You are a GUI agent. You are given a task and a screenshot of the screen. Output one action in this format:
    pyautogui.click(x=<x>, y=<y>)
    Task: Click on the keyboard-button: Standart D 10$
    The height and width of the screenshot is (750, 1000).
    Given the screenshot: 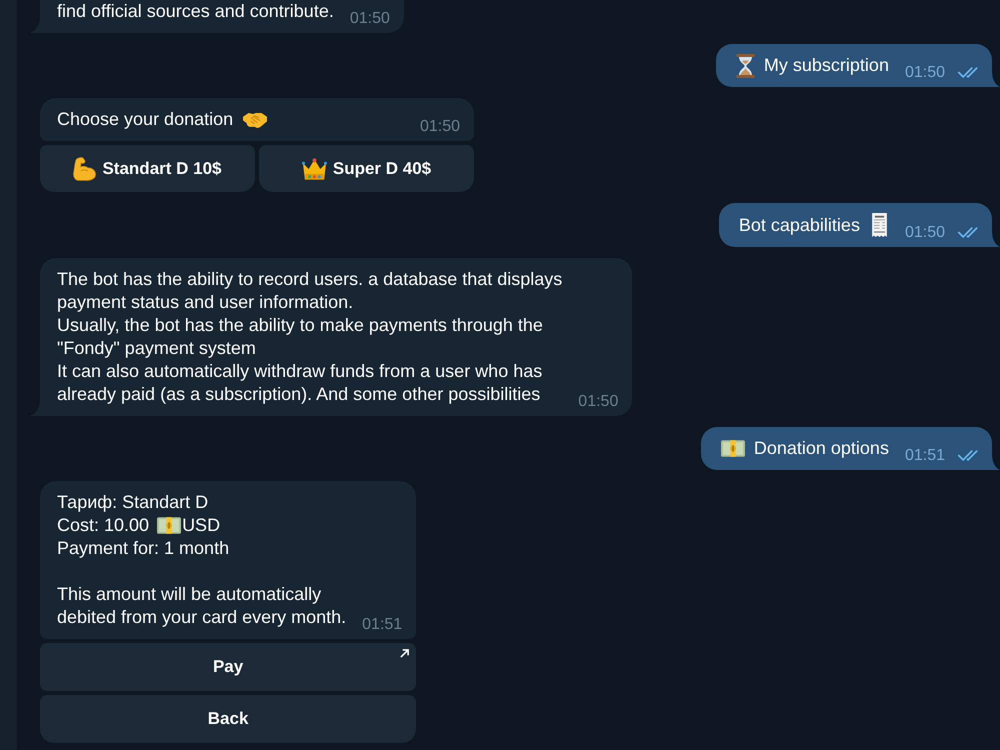 What is the action you would take?
    pyautogui.click(x=147, y=168)
    